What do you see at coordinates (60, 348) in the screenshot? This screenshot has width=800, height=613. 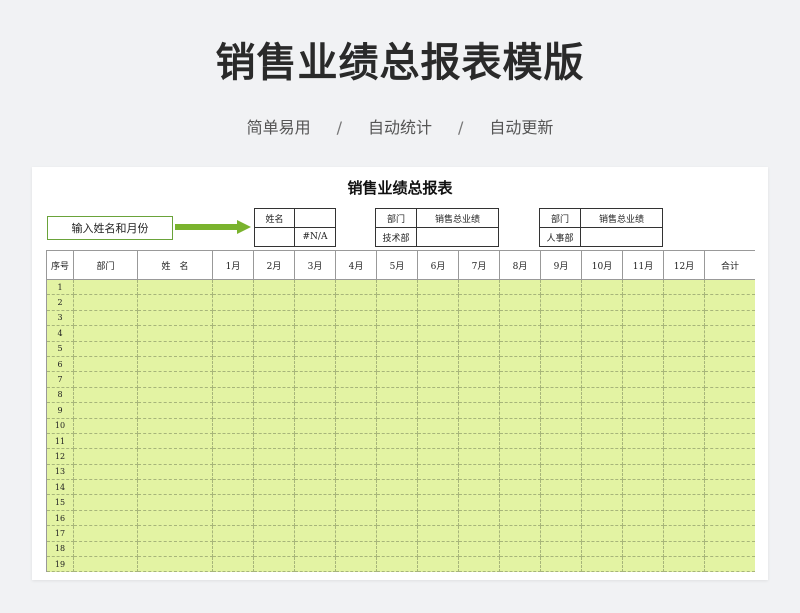 I see `row-number: 5` at bounding box center [60, 348].